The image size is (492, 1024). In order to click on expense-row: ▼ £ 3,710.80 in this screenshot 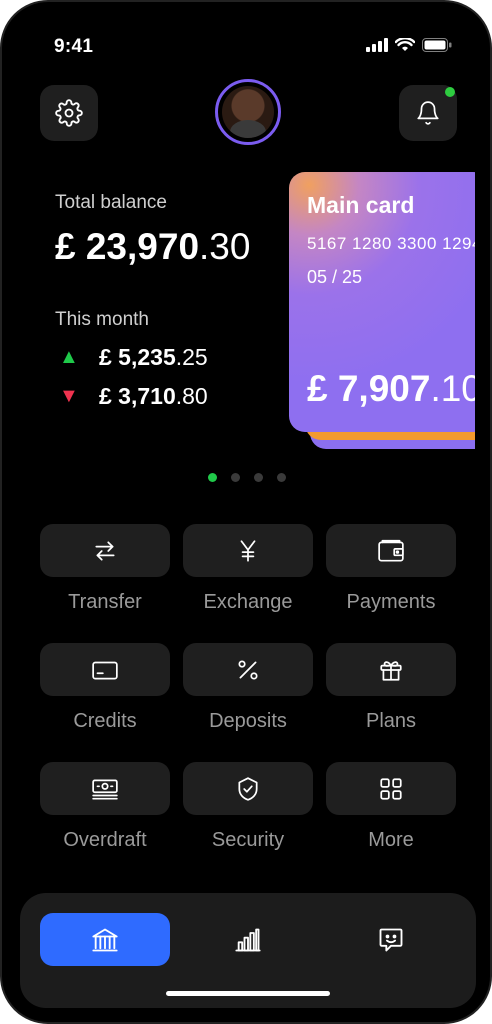, I will do `click(133, 396)`.